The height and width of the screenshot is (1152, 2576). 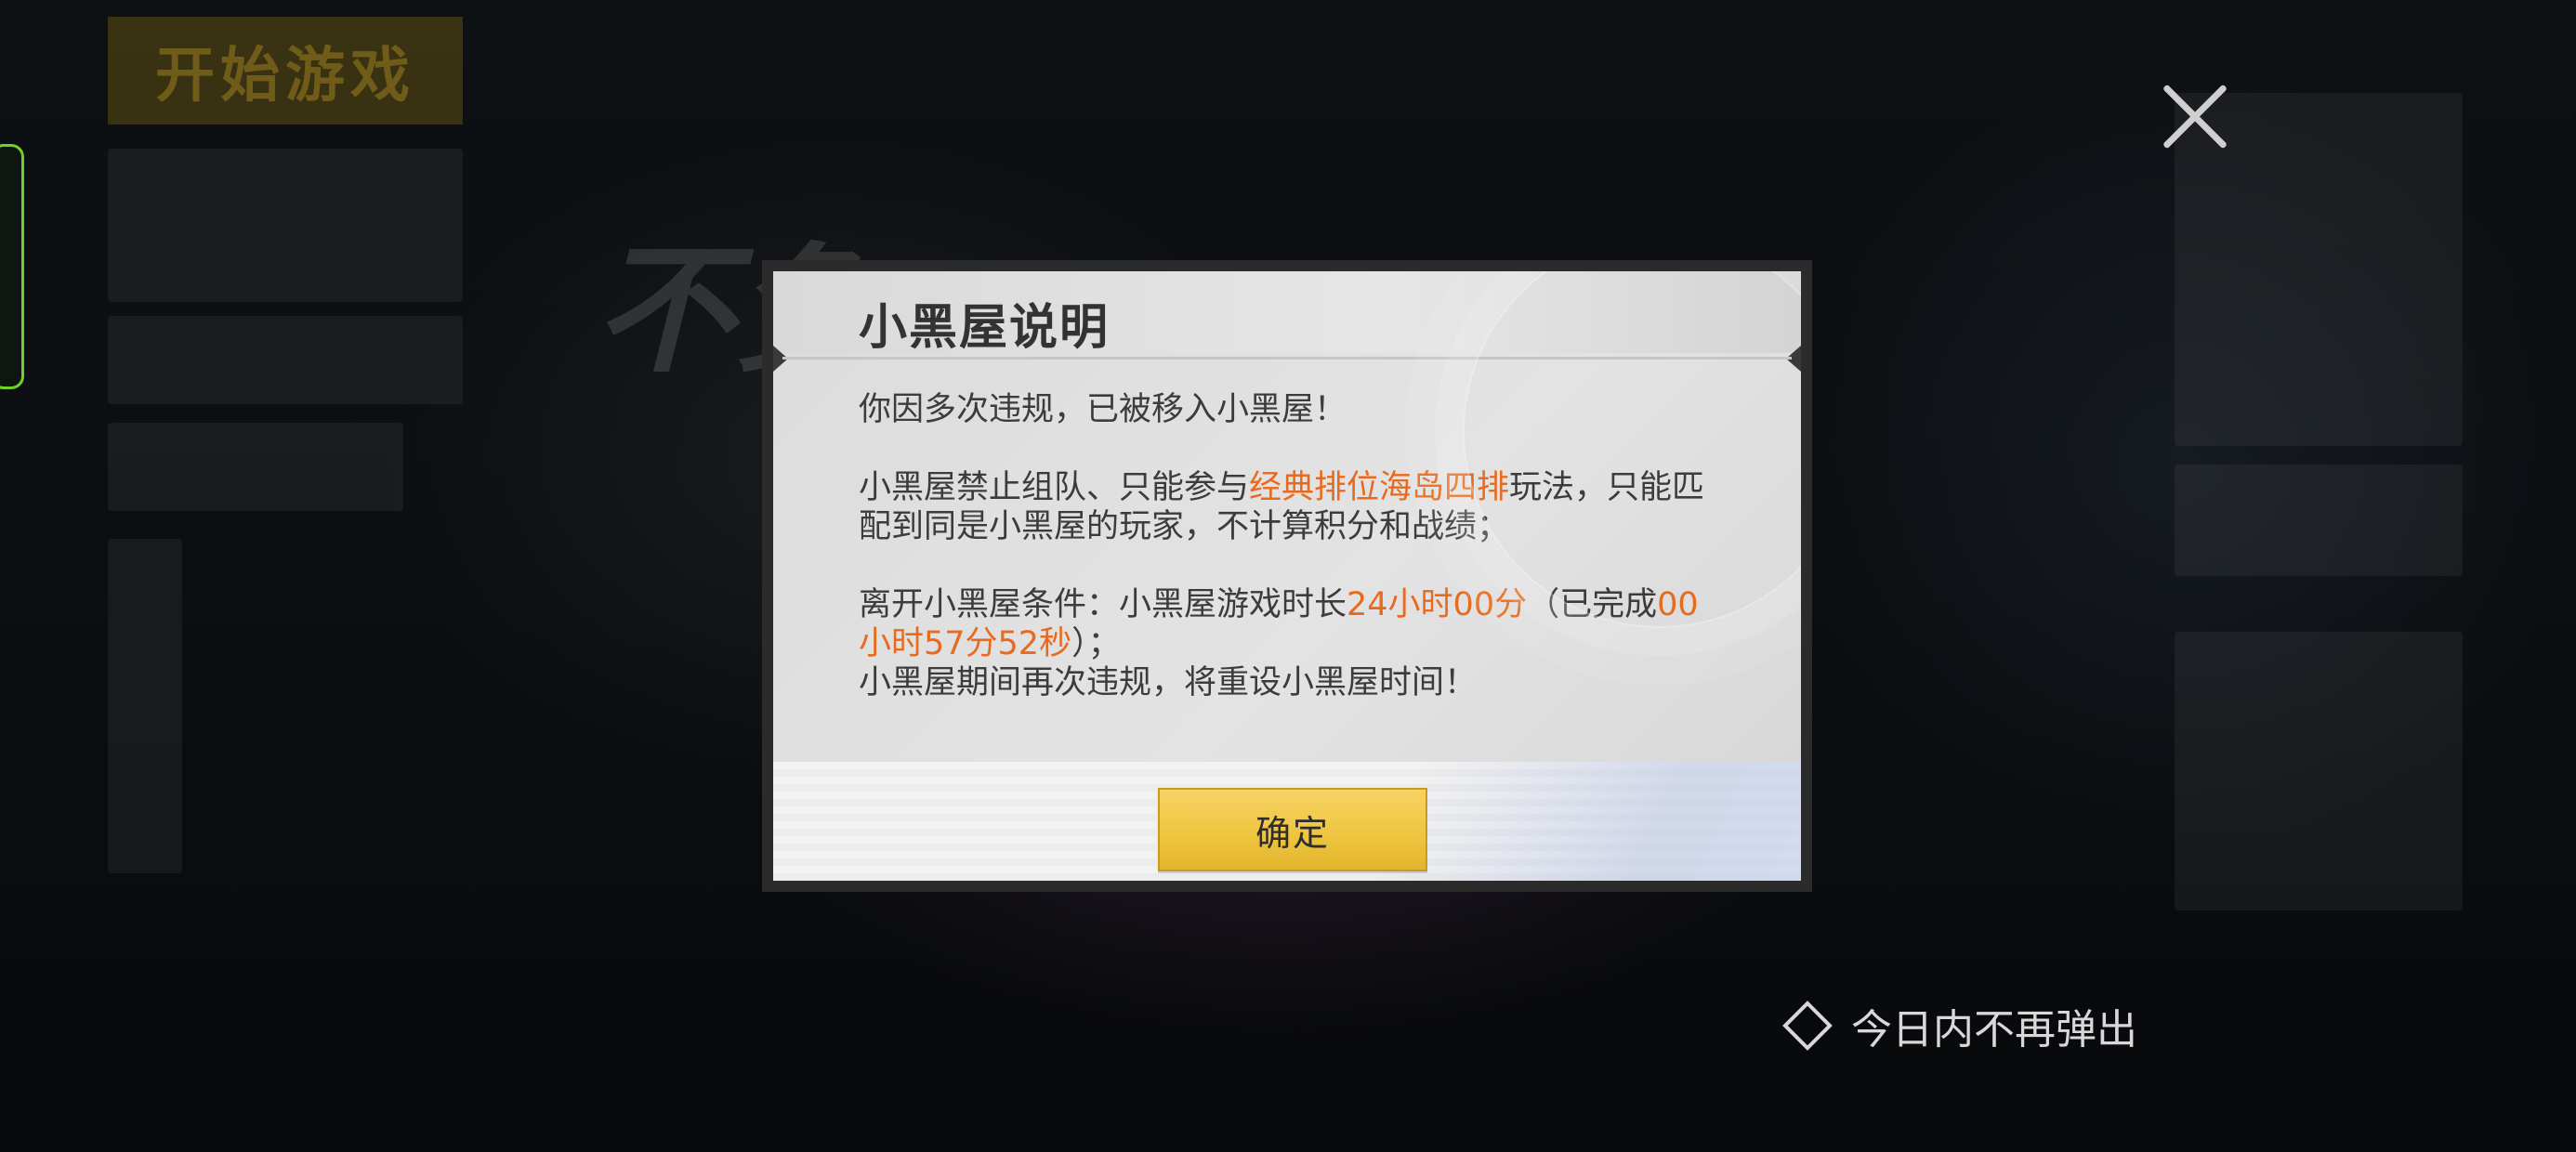 What do you see at coordinates (1793, 359) in the screenshot?
I see `rule-nub-right` at bounding box center [1793, 359].